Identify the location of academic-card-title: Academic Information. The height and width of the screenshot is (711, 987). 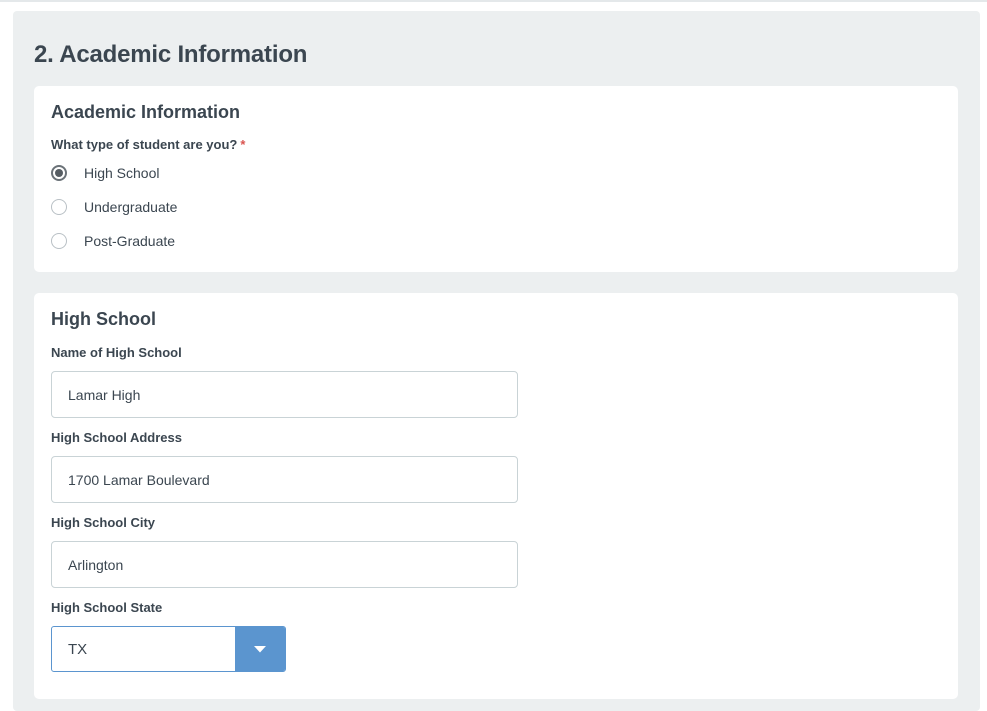
(146, 112).